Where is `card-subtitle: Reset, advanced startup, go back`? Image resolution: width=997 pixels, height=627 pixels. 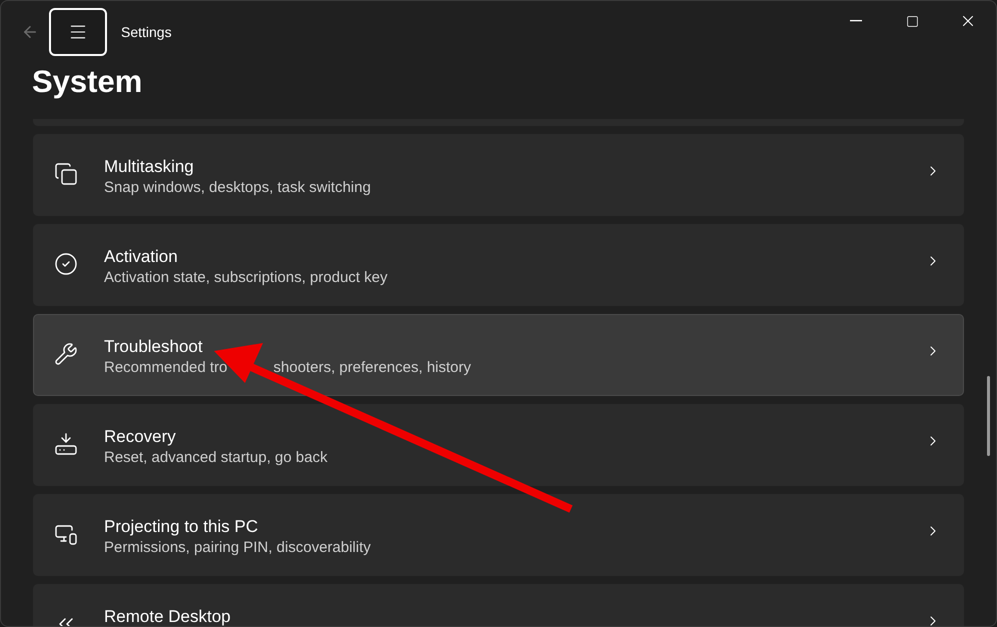 card-subtitle: Reset, advanced startup, go back is located at coordinates (216, 457).